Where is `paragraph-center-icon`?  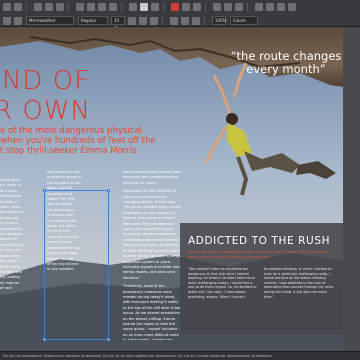
paragraph-center-icon is located at coordinates (185, 20).